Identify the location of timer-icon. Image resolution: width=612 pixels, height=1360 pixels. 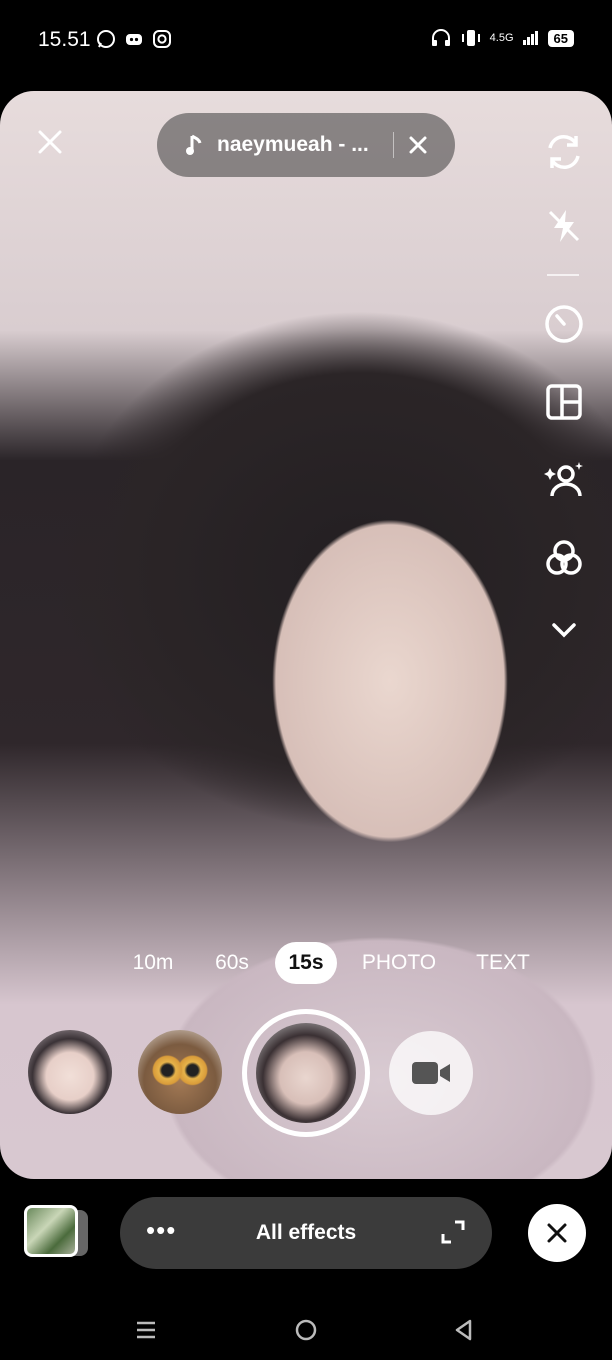
(564, 324).